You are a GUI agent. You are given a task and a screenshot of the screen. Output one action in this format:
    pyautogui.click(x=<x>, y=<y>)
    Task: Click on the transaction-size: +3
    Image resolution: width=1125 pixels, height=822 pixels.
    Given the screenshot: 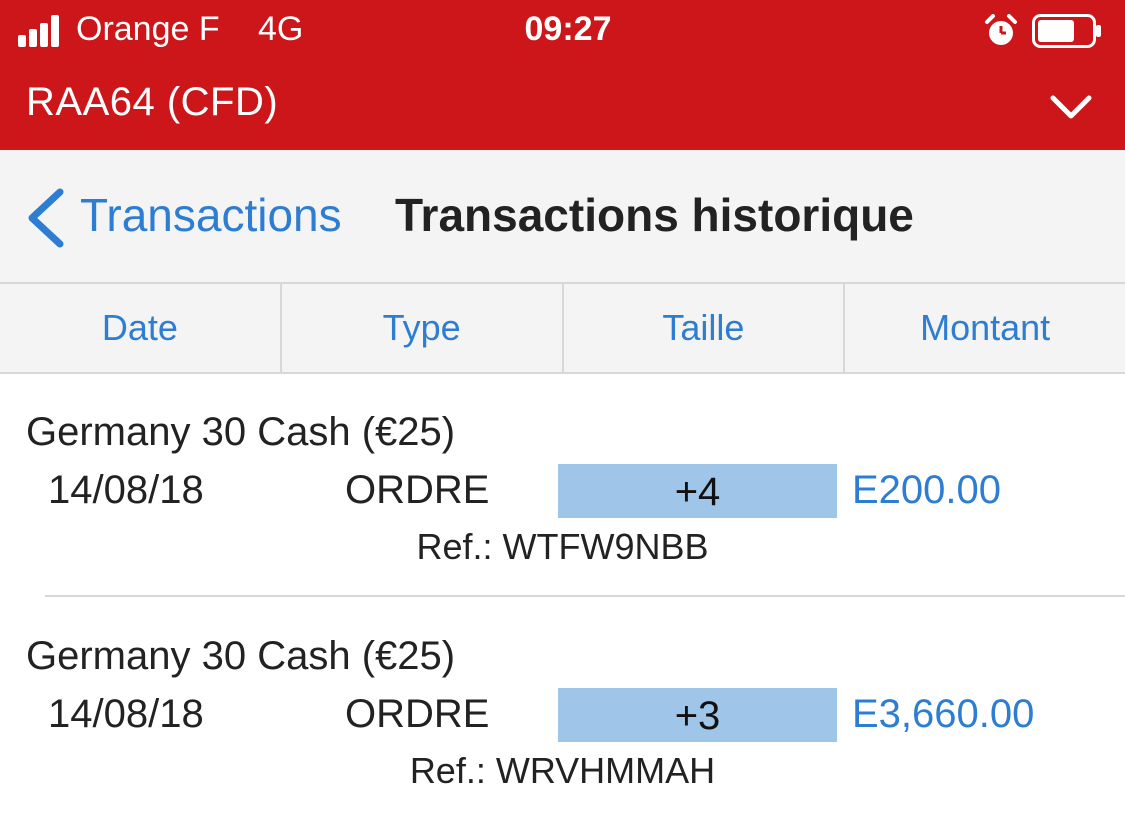 What is the action you would take?
    pyautogui.click(x=697, y=715)
    